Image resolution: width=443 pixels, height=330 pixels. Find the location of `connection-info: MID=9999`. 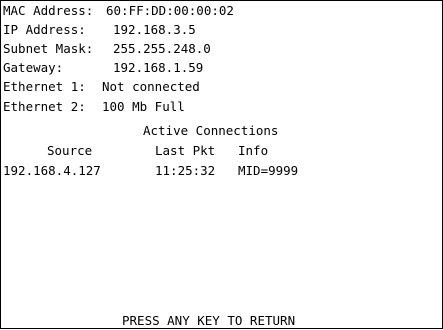

connection-info: MID=9999 is located at coordinates (268, 170).